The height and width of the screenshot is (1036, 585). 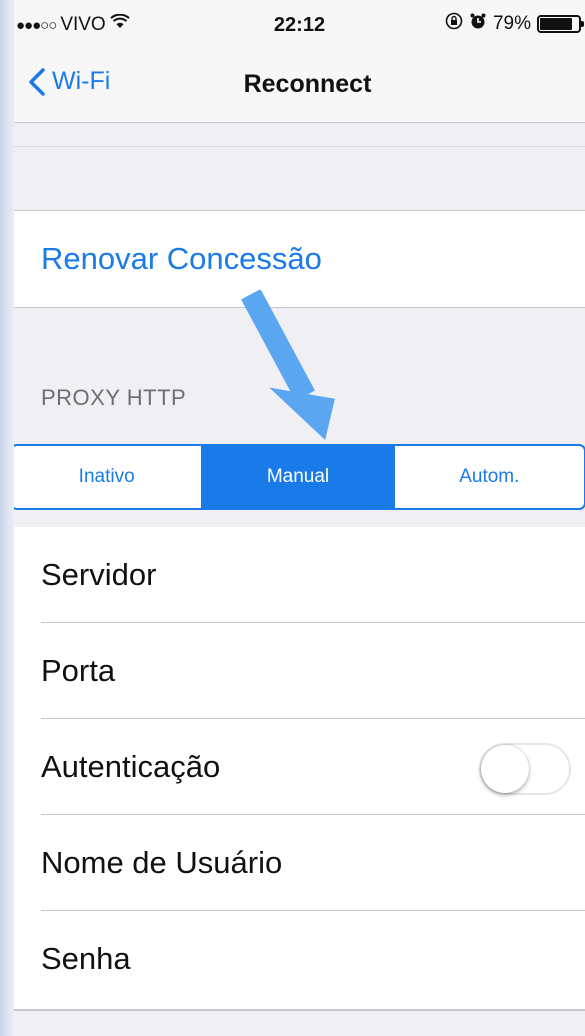 I want to click on authentication-label: Autenticação, so click(x=131, y=766).